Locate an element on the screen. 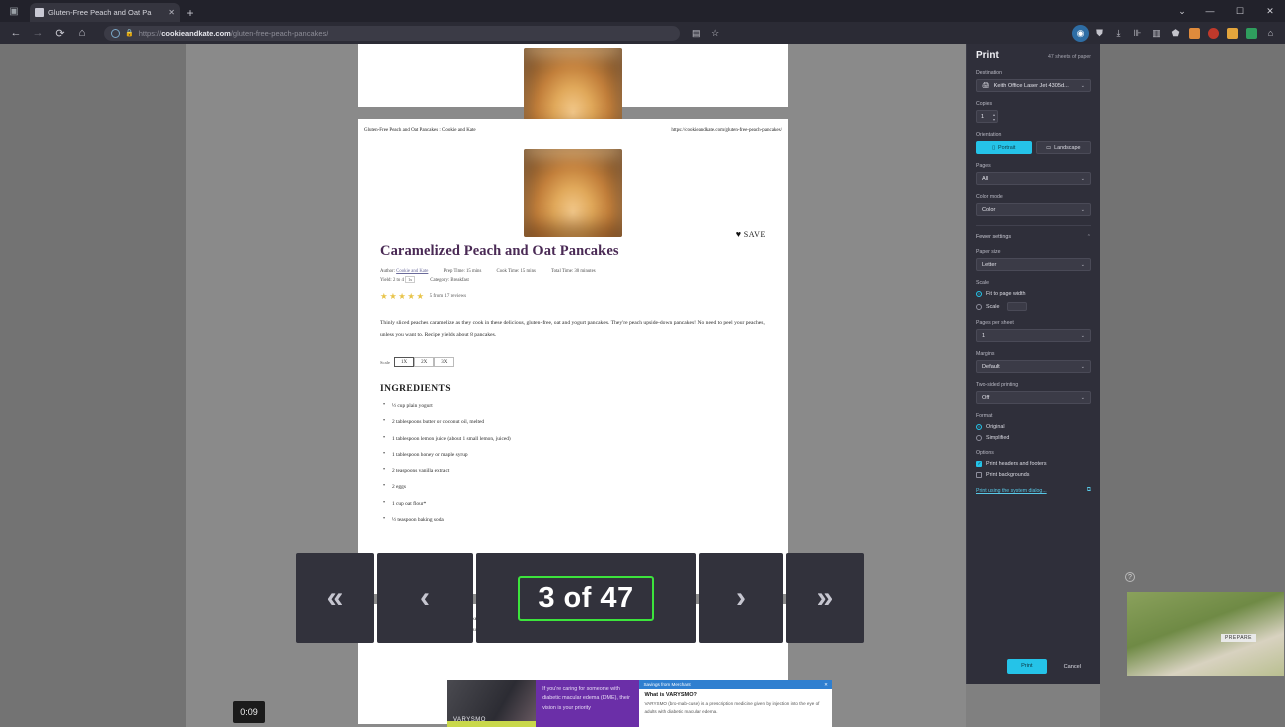 The height and width of the screenshot is (727, 1285). printer-icon: 🖨 is located at coordinates (986, 86).